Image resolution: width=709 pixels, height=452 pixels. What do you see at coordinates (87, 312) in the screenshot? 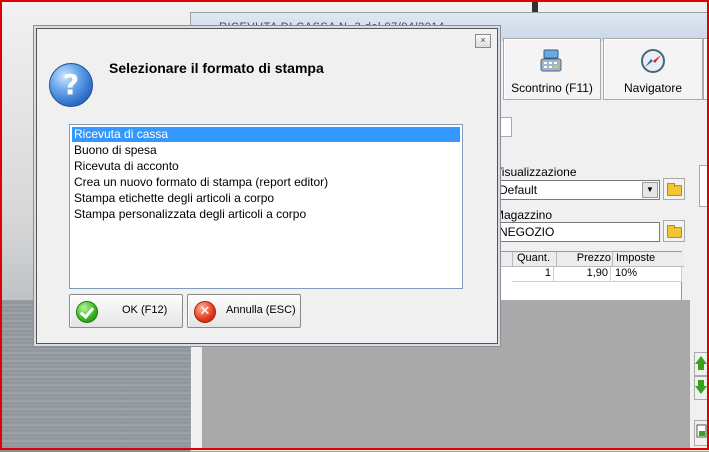
I see `check-icon` at bounding box center [87, 312].